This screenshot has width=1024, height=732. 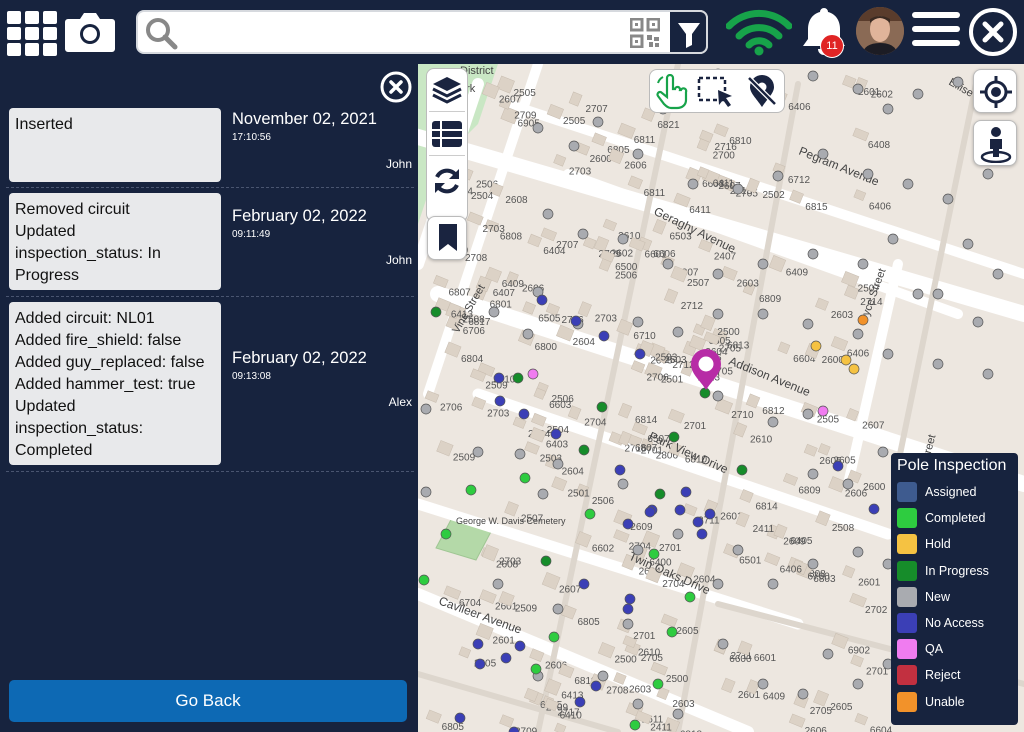 What do you see at coordinates (417, 33) in the screenshot?
I see `search-input` at bounding box center [417, 33].